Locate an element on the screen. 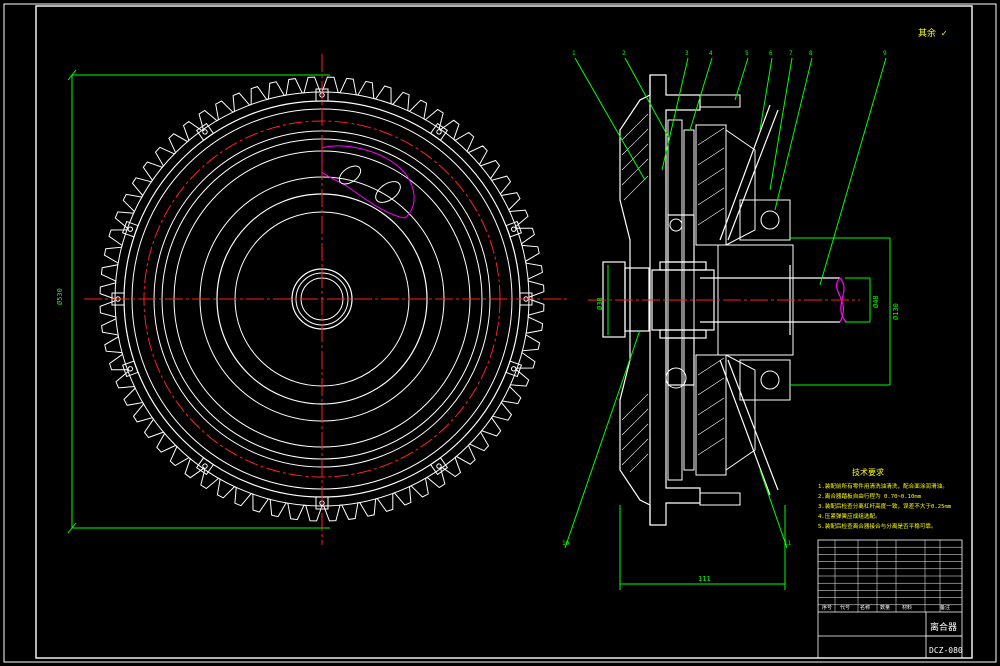  overall-width-dimension: 111 is located at coordinates (704, 579).